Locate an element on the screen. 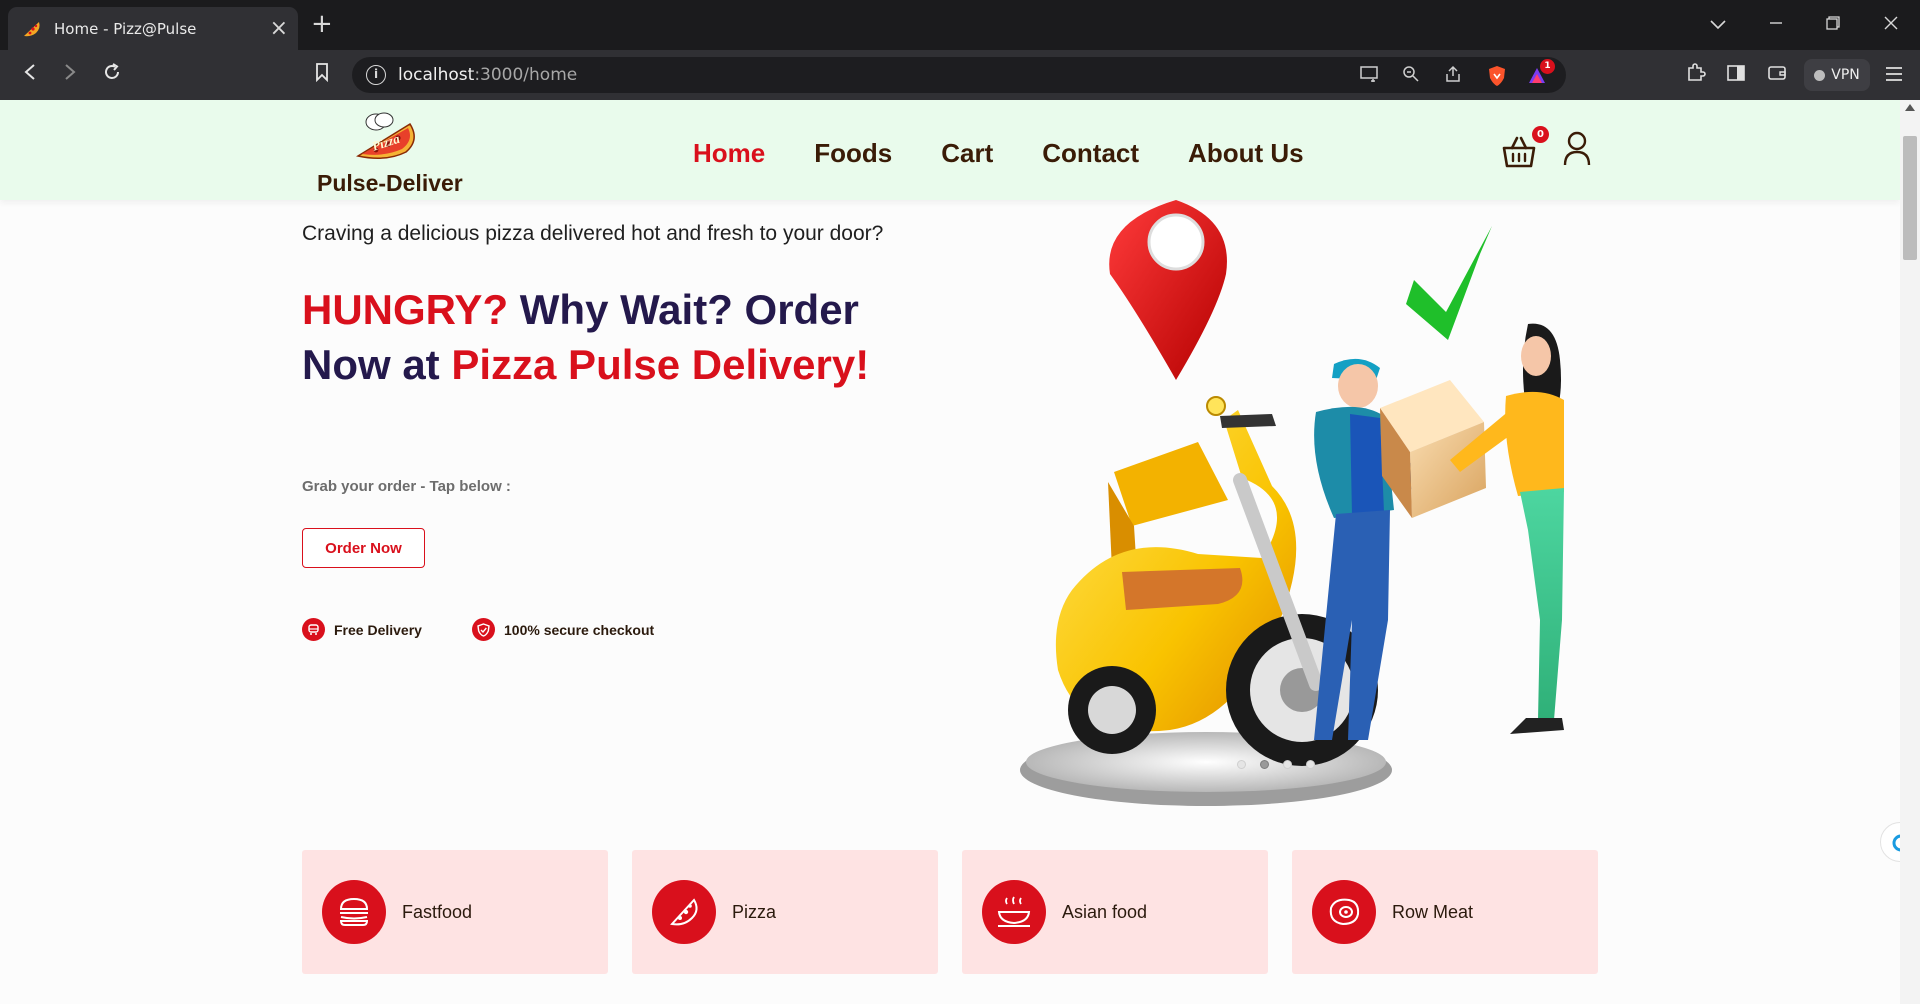 This screenshot has height=1004, width=1920. feature-secure-checkout: 100% secure checkout is located at coordinates (563, 629).